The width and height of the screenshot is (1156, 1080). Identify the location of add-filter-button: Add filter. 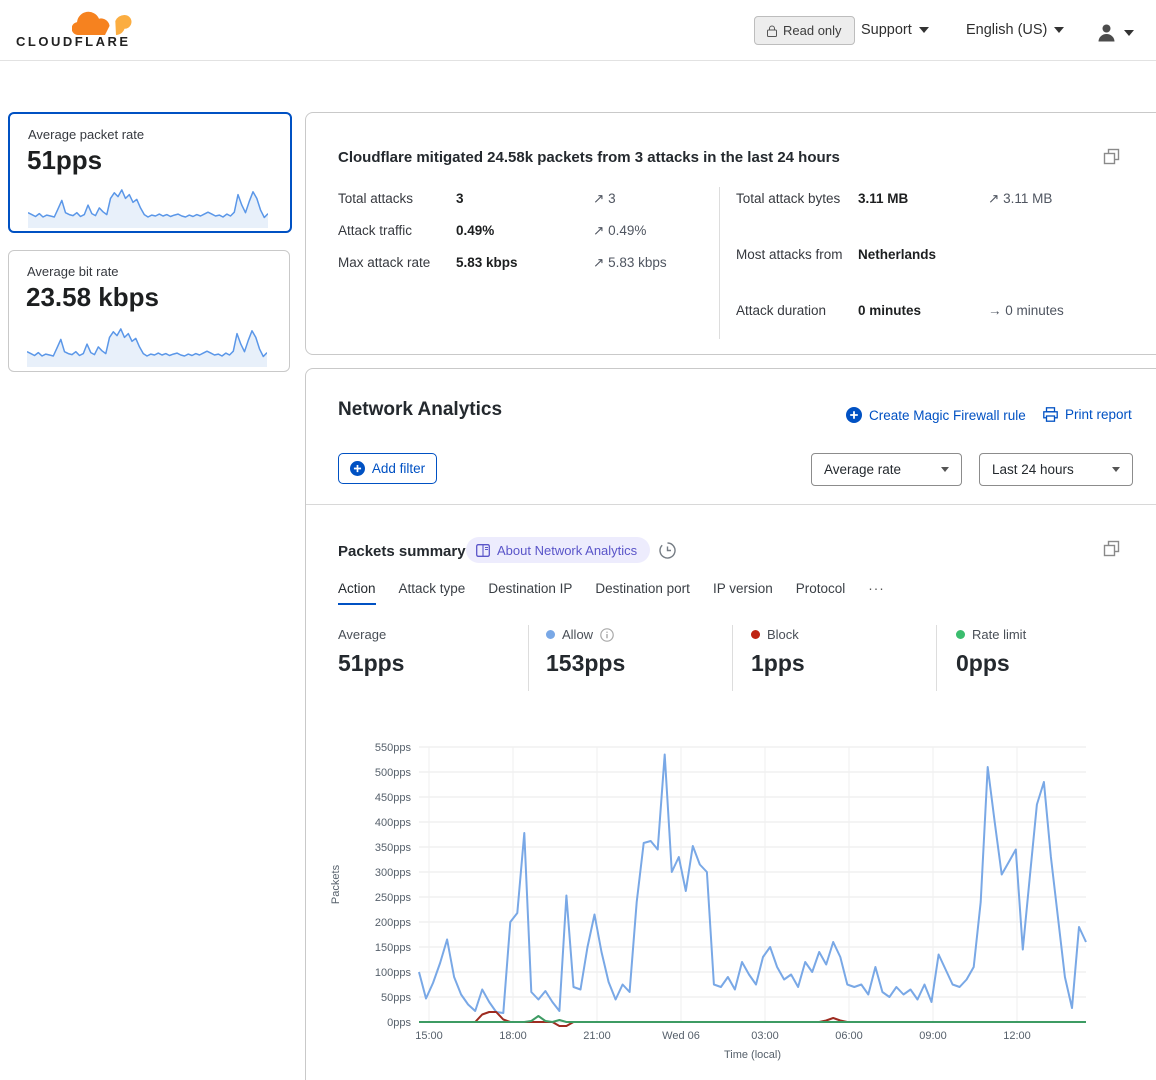
(387, 468).